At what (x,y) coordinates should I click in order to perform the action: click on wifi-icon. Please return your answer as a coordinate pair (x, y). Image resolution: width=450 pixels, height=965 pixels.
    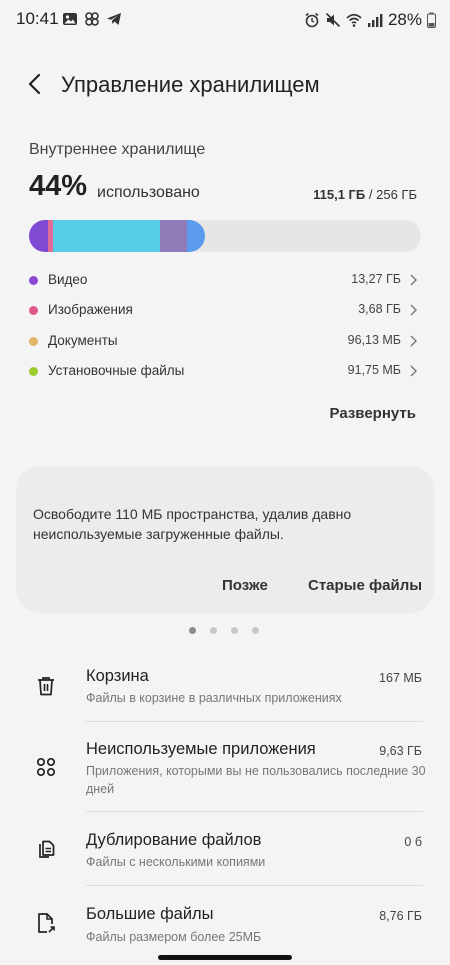
    Looking at the image, I should click on (354, 20).